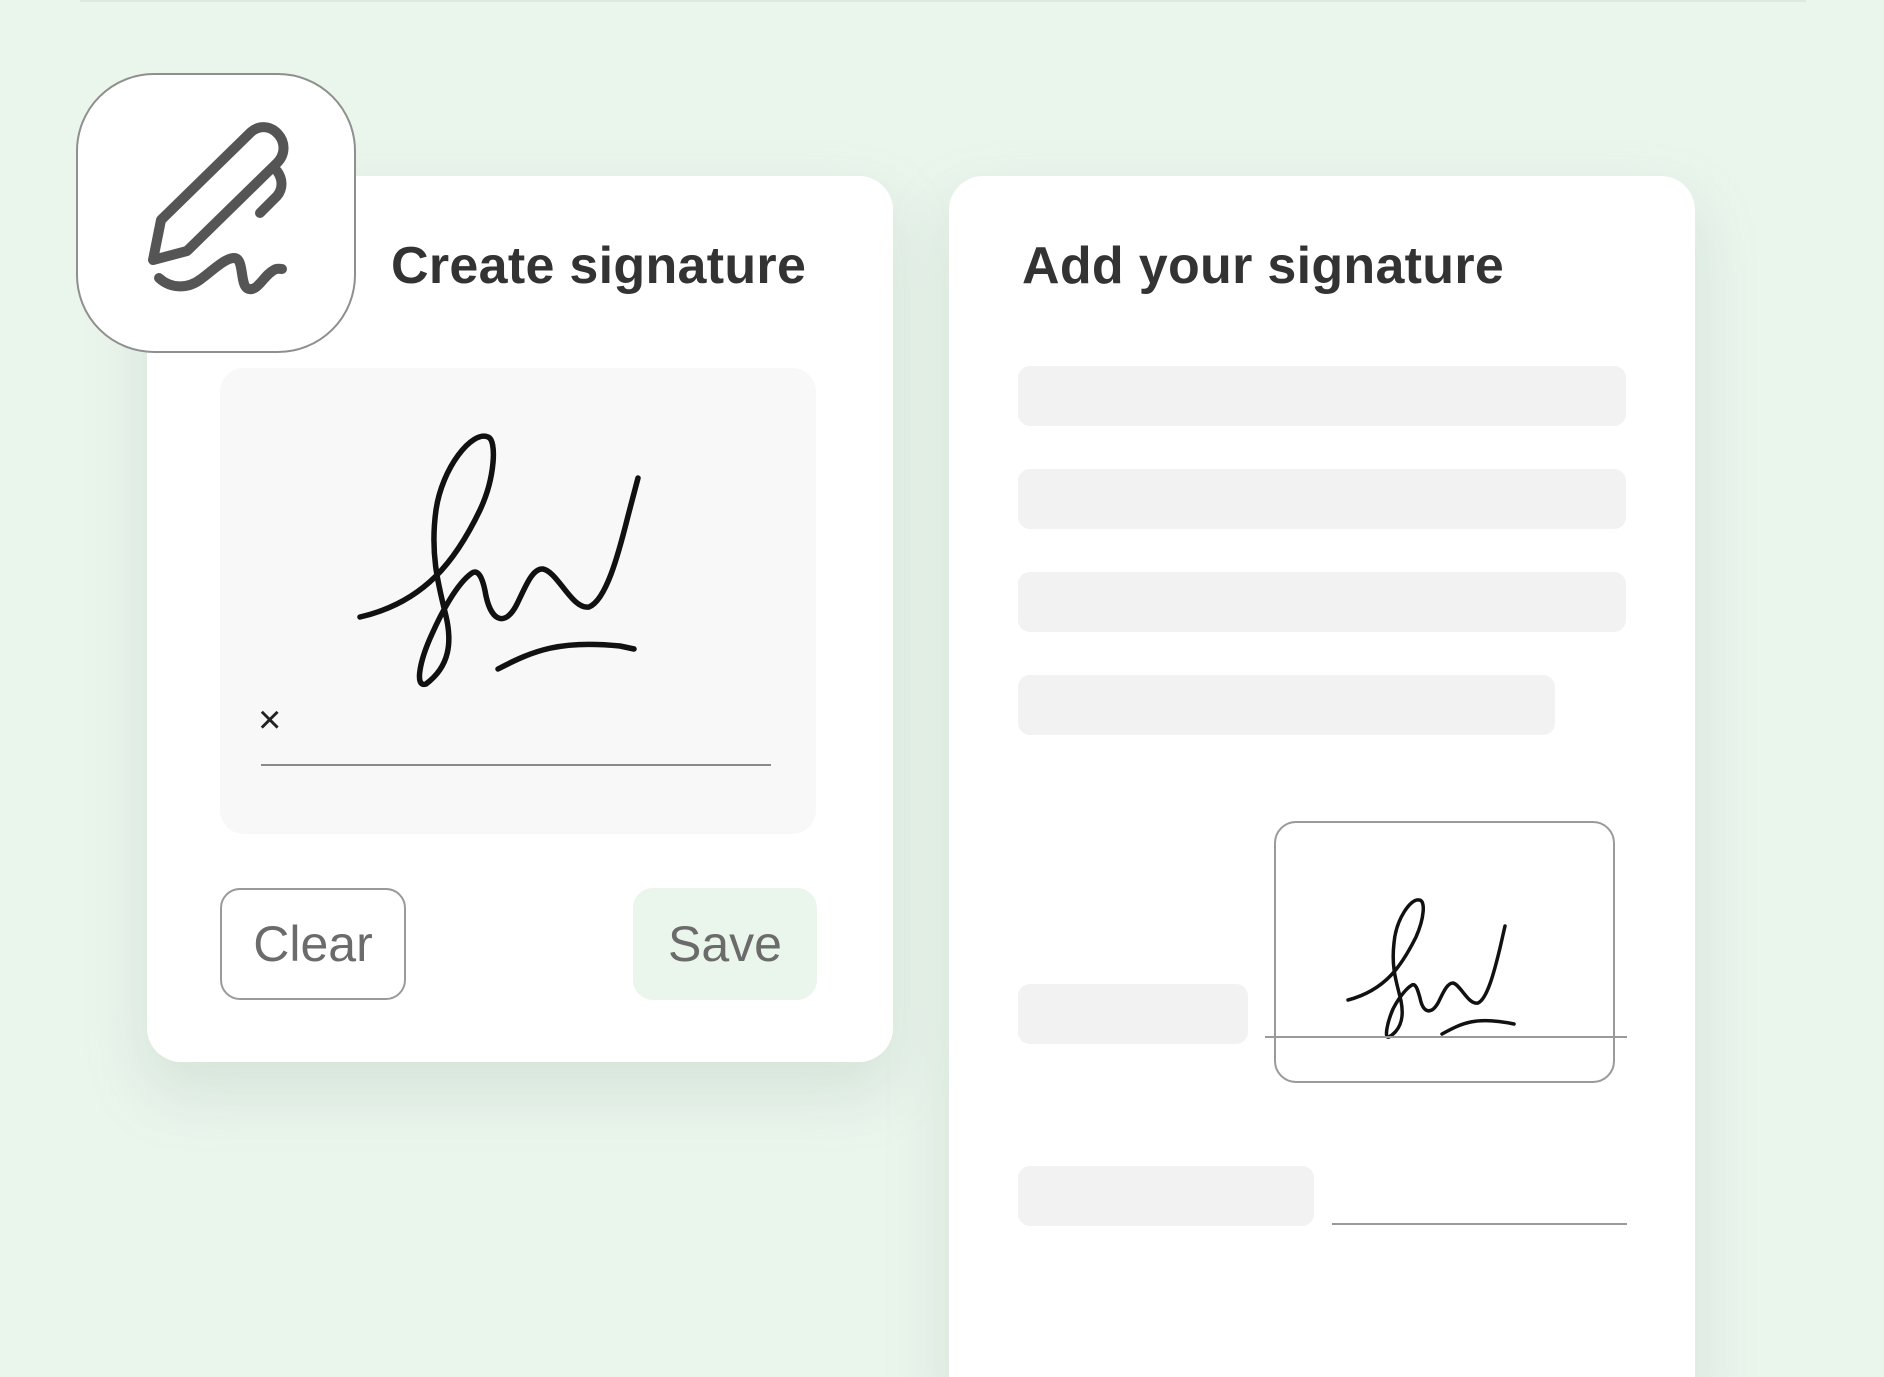 This screenshot has width=1884, height=1377. I want to click on signature-label-placeholder, so click(1133, 1014).